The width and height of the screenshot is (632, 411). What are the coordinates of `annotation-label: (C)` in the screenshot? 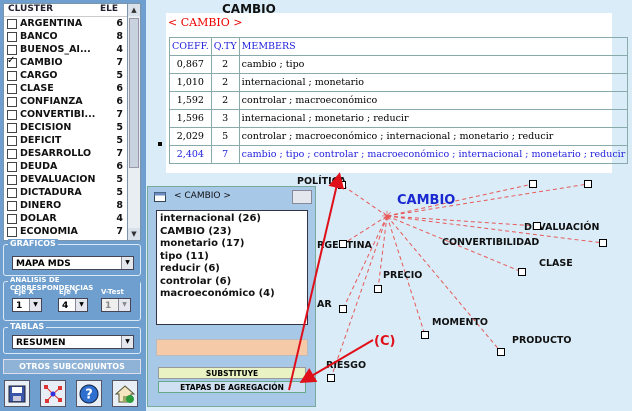 It's located at (384, 341).